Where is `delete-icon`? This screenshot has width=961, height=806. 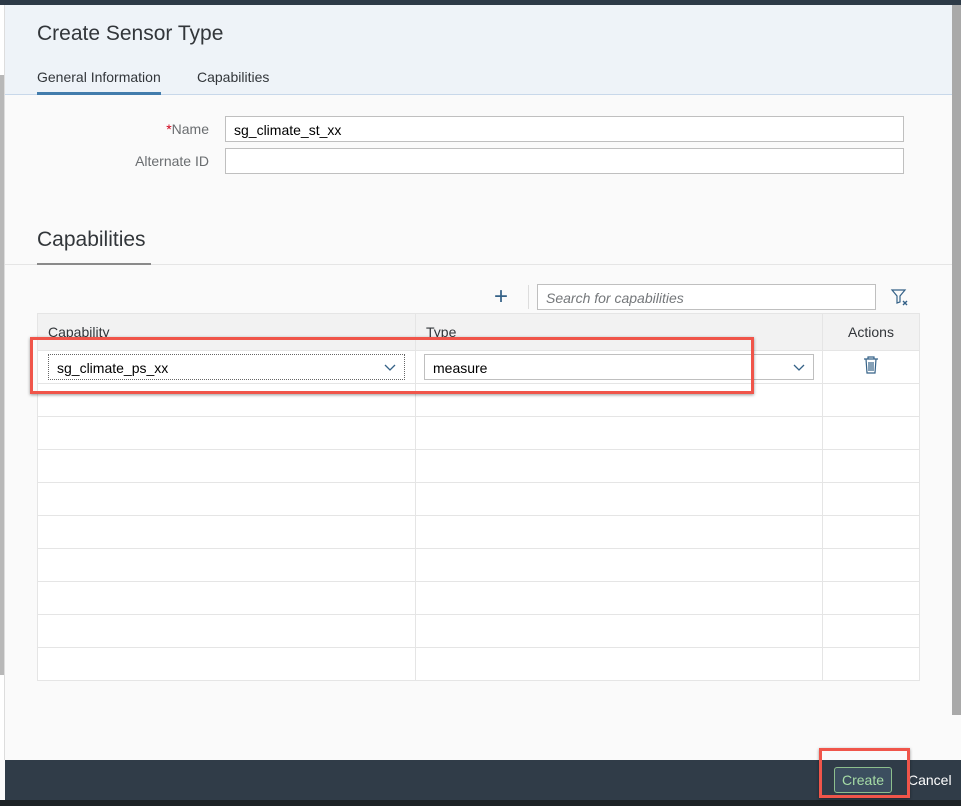 delete-icon is located at coordinates (871, 364).